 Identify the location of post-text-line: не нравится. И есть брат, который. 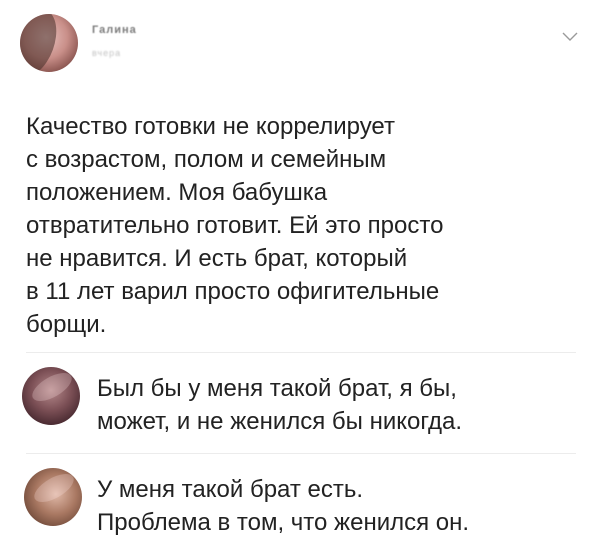
(217, 258).